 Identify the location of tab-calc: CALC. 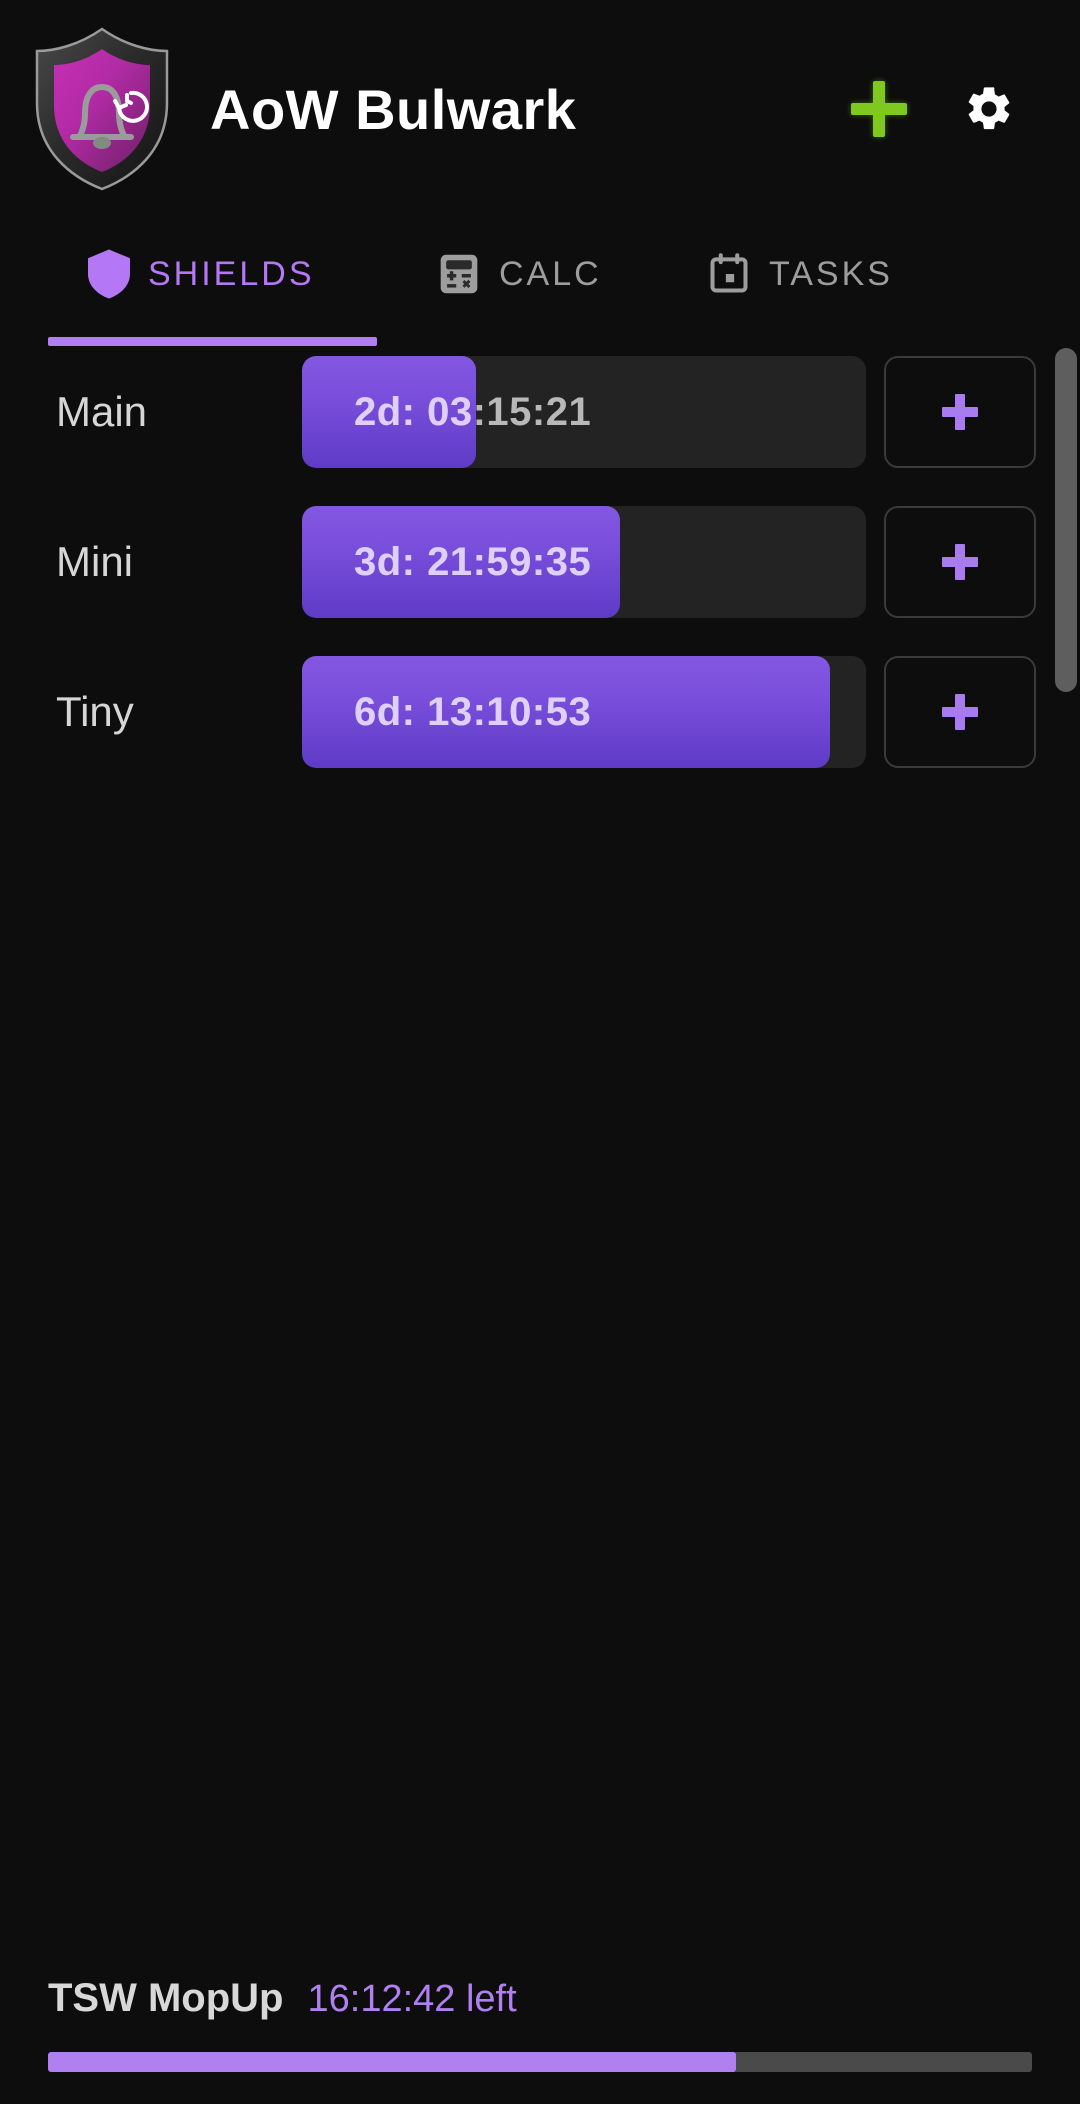
(512, 274).